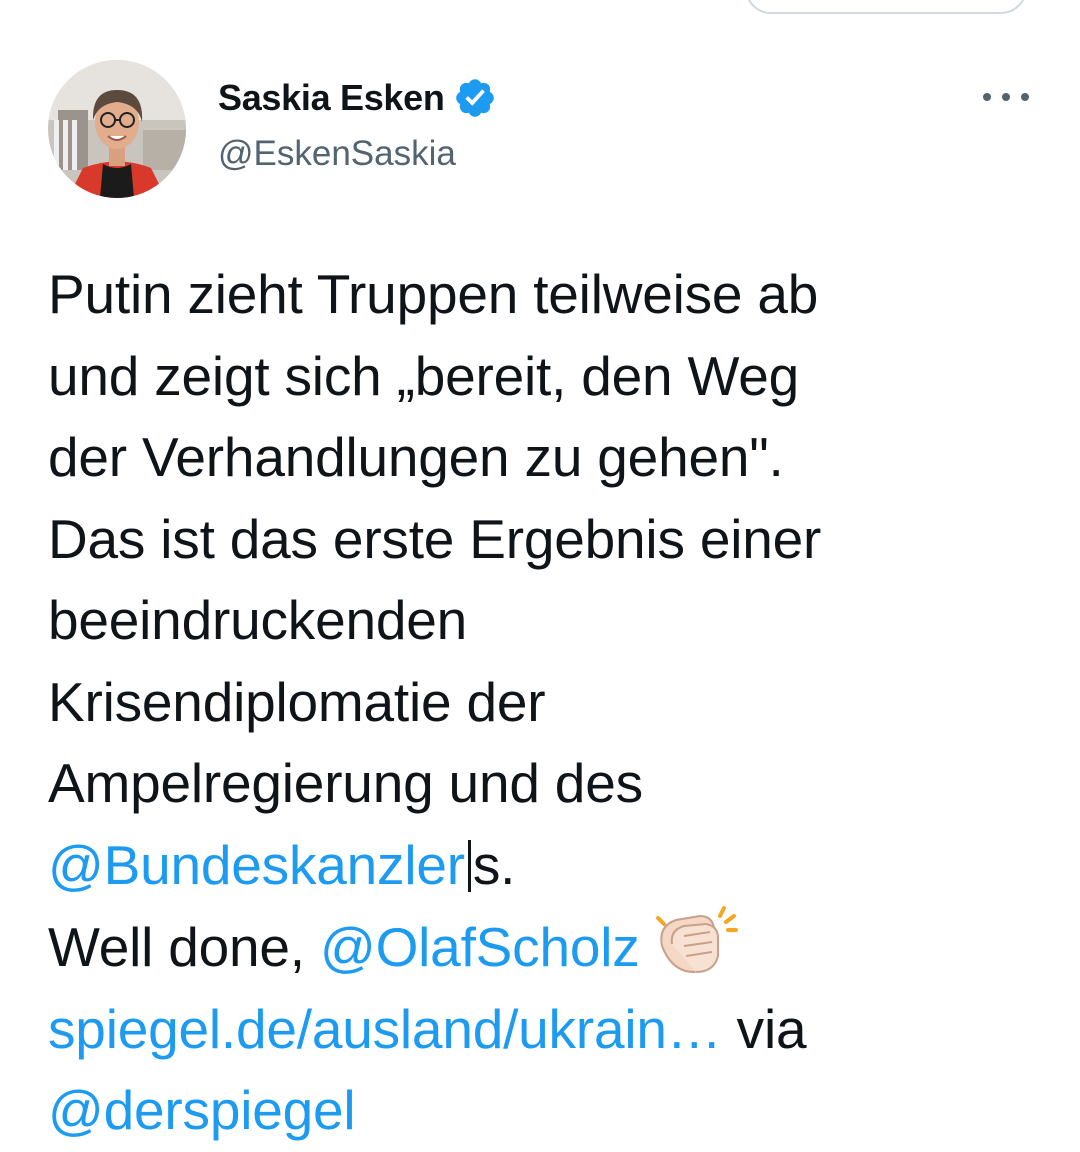 The height and width of the screenshot is (1152, 1080). Describe the element at coordinates (202, 1110) in the screenshot. I see `mention-derspiegel: @derspiegel` at that location.